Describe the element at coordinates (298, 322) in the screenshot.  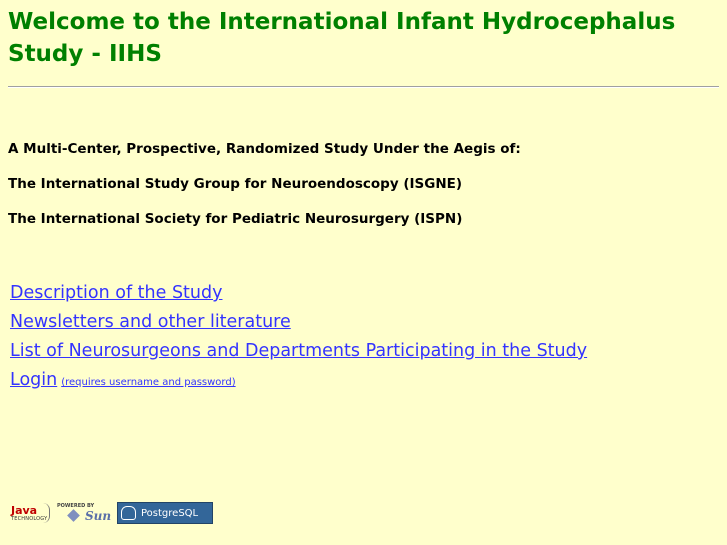
I see `newsletters-link: Newsletters and other literature` at that location.